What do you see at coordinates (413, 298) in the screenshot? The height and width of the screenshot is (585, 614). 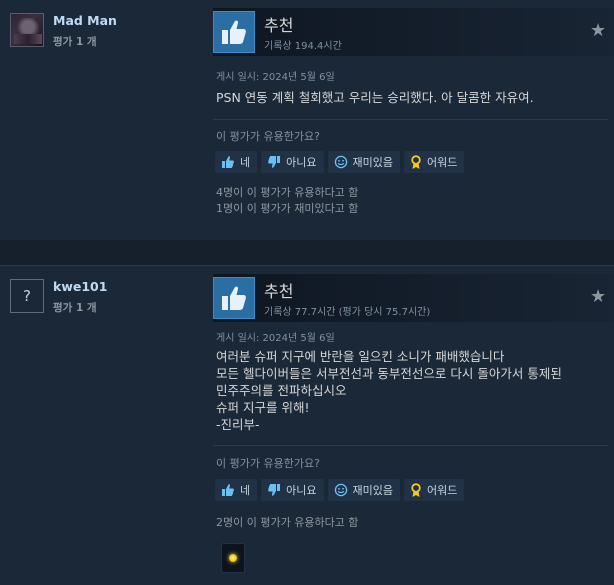 I see `review-vote-header: 추천 기록상 77.7시간 (평가 당시 75.7시간) ★` at bounding box center [413, 298].